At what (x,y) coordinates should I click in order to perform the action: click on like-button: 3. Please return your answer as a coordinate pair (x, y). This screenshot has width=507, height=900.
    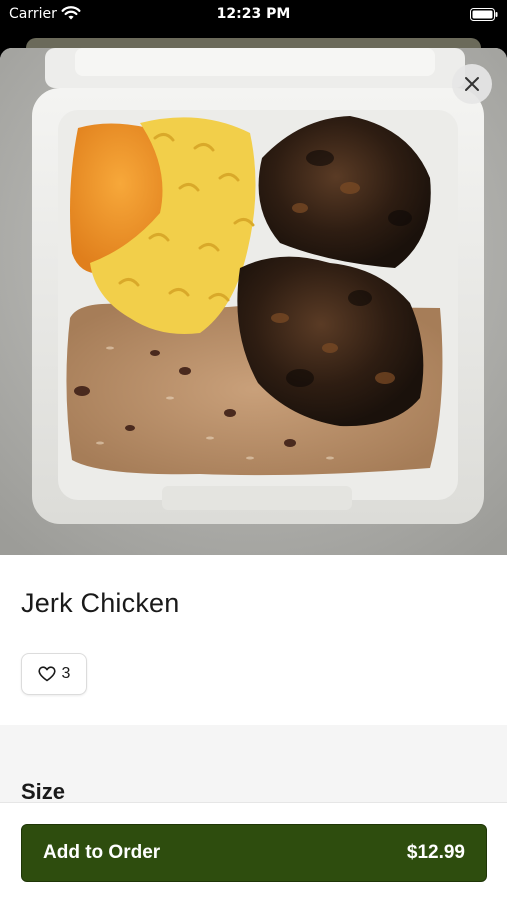
    Looking at the image, I should click on (54, 674).